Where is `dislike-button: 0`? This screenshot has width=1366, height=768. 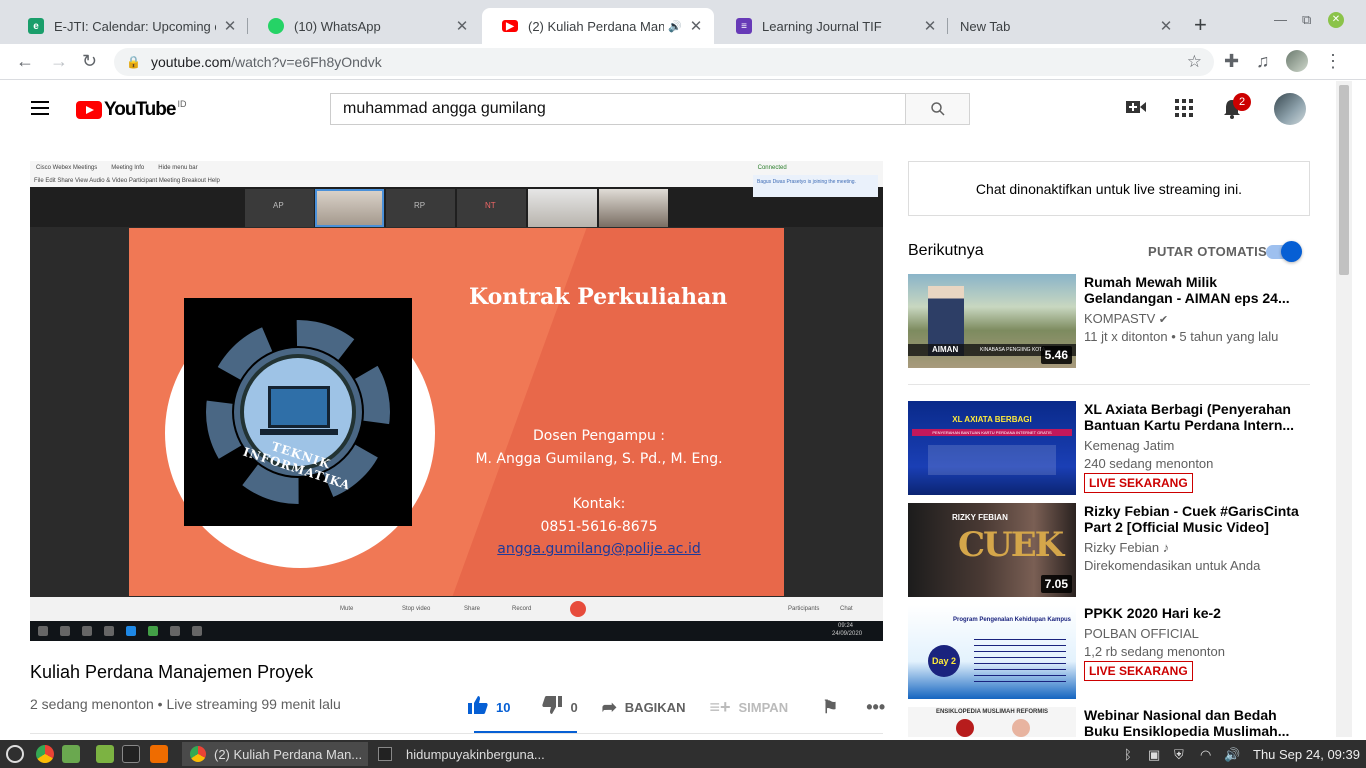
dislike-button: 0 is located at coordinates (560, 707).